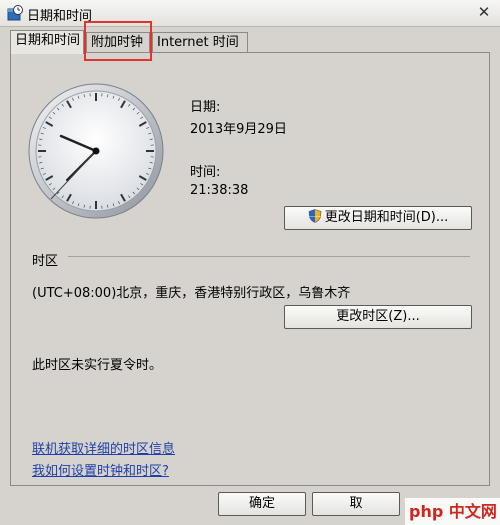  I want to click on timezone-divider, so click(269, 256).